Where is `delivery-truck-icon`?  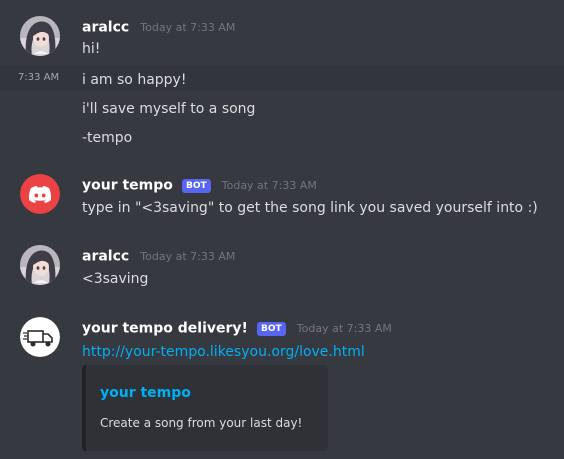 delivery-truck-icon is located at coordinates (40, 337).